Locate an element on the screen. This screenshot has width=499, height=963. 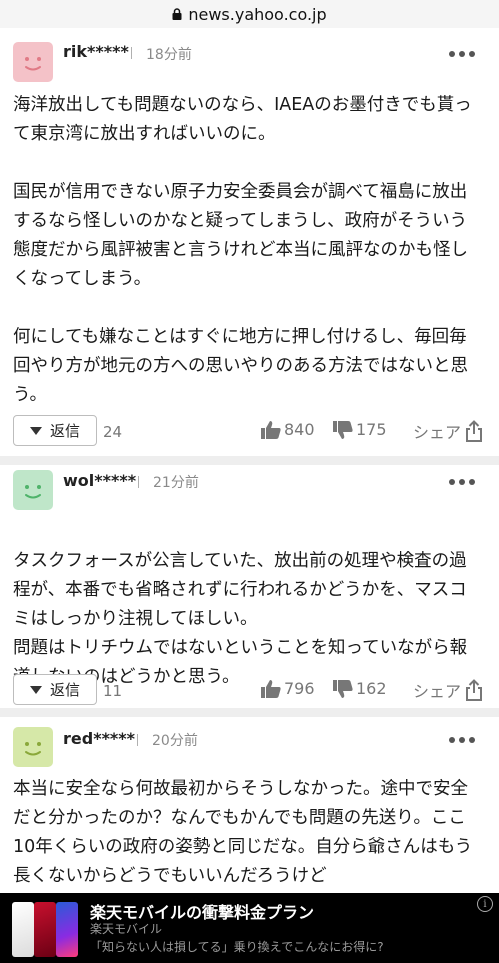
dislike-button: 175 is located at coordinates (360, 429).